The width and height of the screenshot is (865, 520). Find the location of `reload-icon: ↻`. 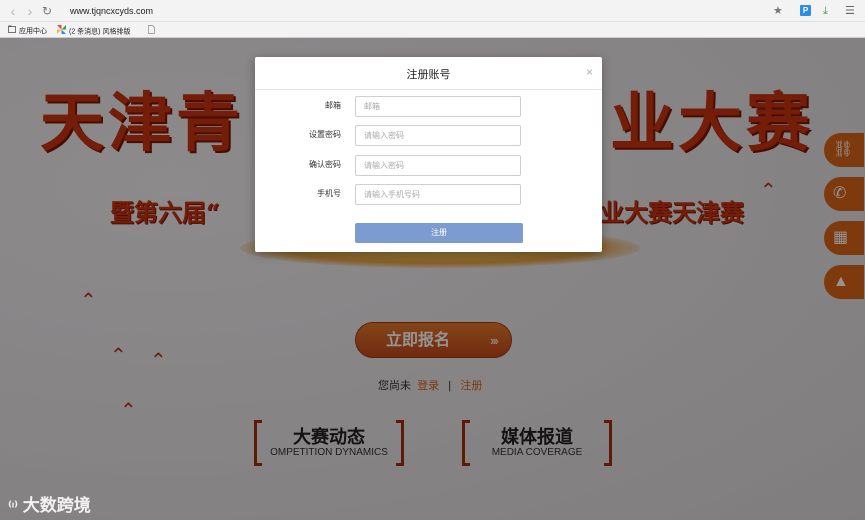

reload-icon: ↻ is located at coordinates (47, 11).